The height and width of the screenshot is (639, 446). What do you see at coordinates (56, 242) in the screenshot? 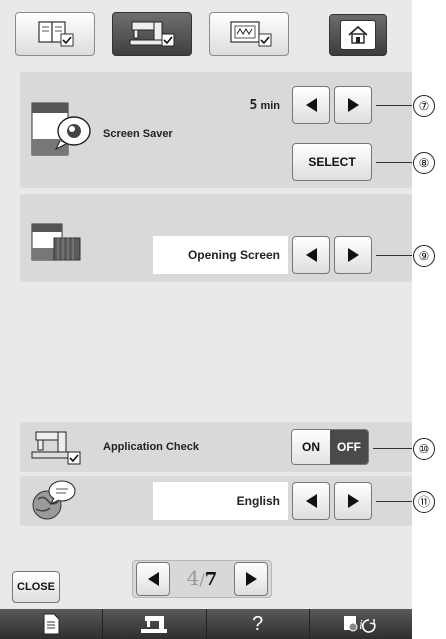
I see `opening-screen-icon` at bounding box center [56, 242].